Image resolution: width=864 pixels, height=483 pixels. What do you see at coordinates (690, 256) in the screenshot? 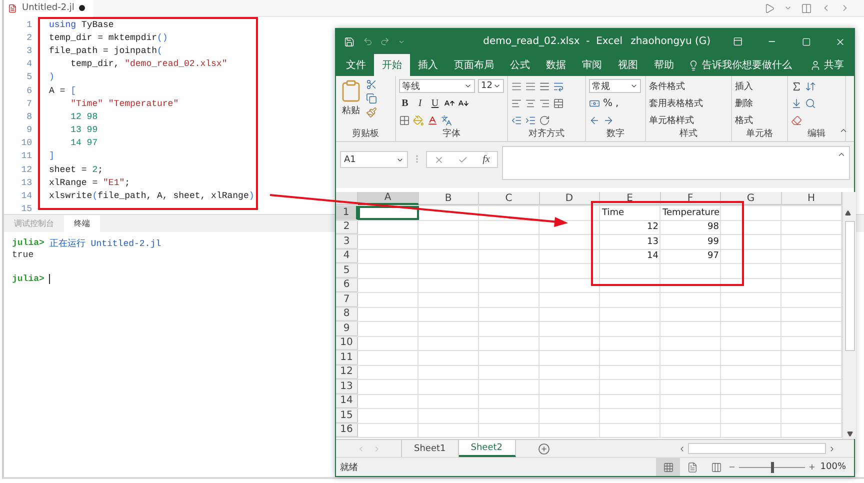
I see `table-cell: 97` at bounding box center [690, 256].